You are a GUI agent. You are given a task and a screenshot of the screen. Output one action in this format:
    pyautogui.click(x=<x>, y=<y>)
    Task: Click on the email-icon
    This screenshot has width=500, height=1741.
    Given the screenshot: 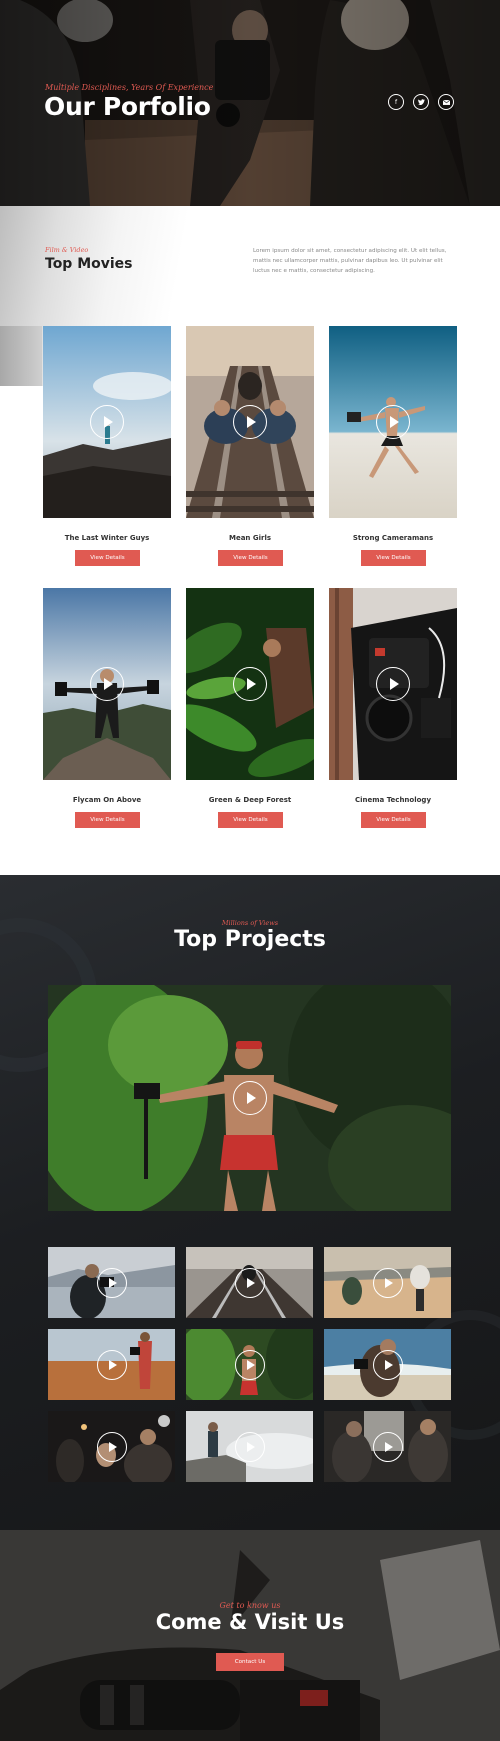 What is the action you would take?
    pyautogui.click(x=446, y=102)
    